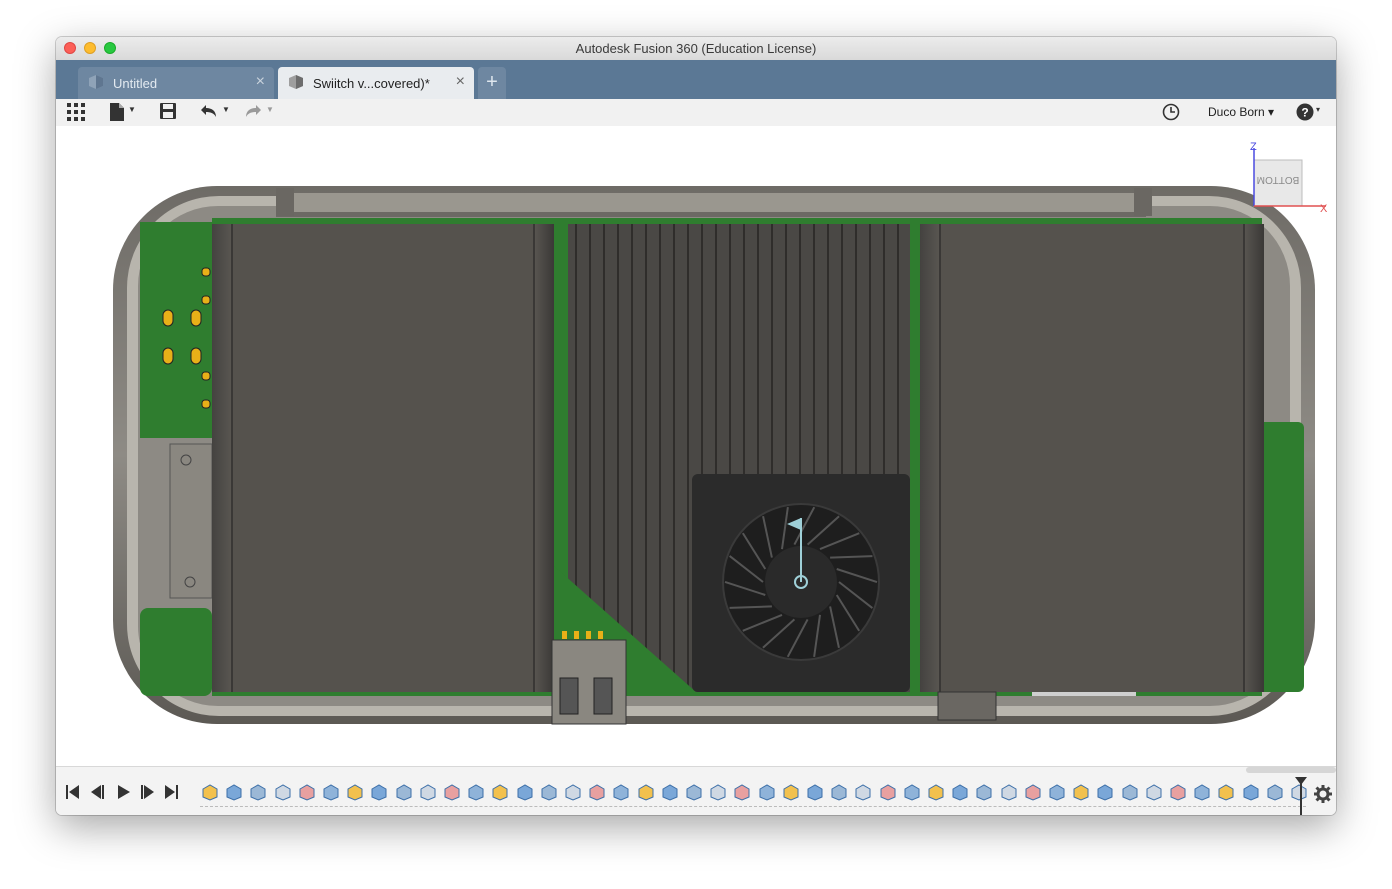 This screenshot has height=889, width=1392. What do you see at coordinates (176, 83) in the screenshot?
I see `tab-untitled: Untitled ×` at bounding box center [176, 83].